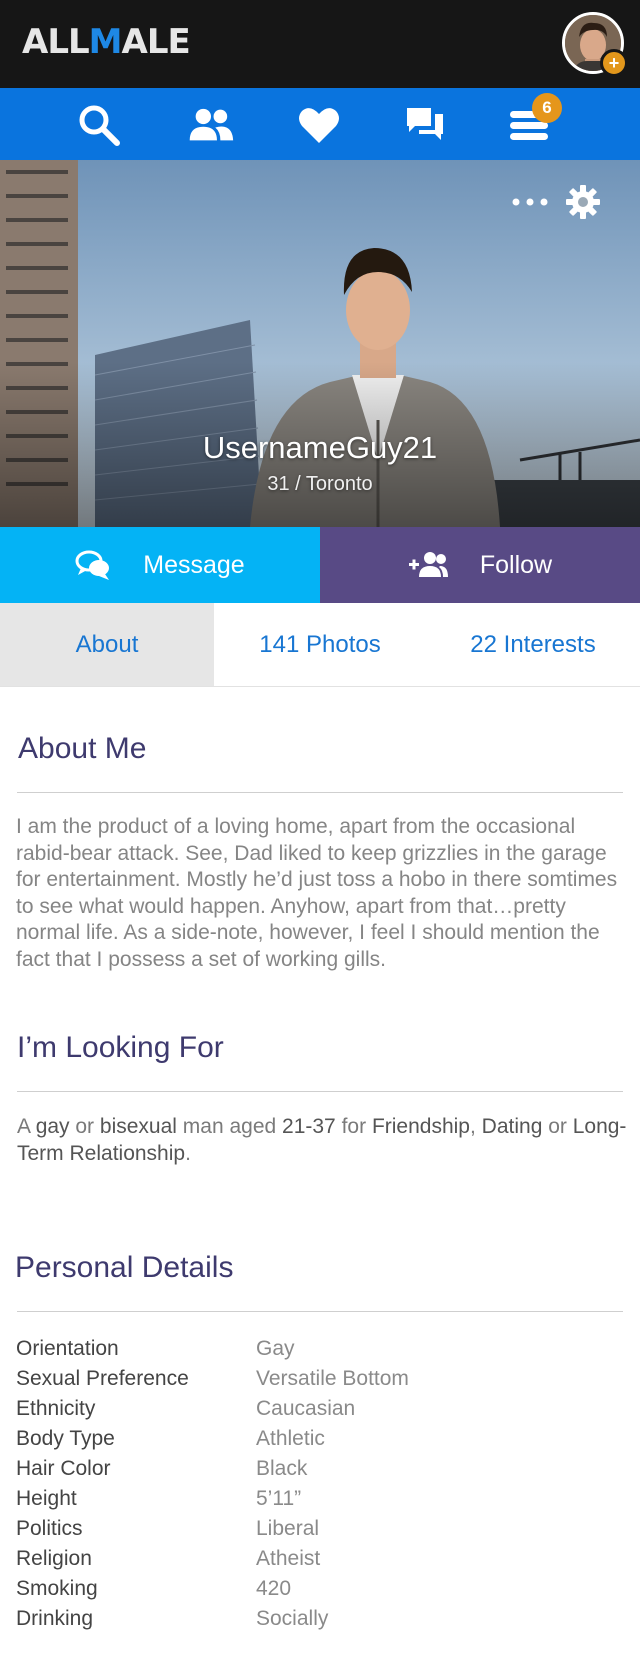  I want to click on notification-badge: 6, so click(547, 108).